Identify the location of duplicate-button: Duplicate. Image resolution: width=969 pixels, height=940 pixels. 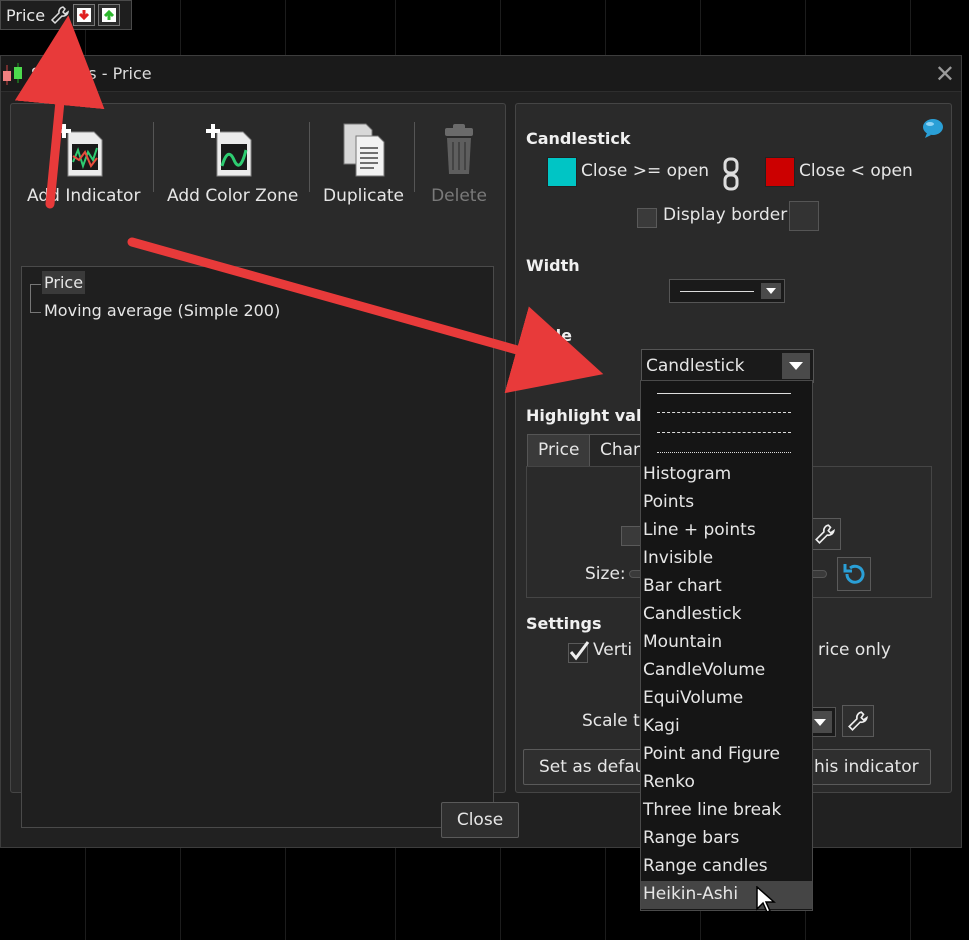
(363, 164).